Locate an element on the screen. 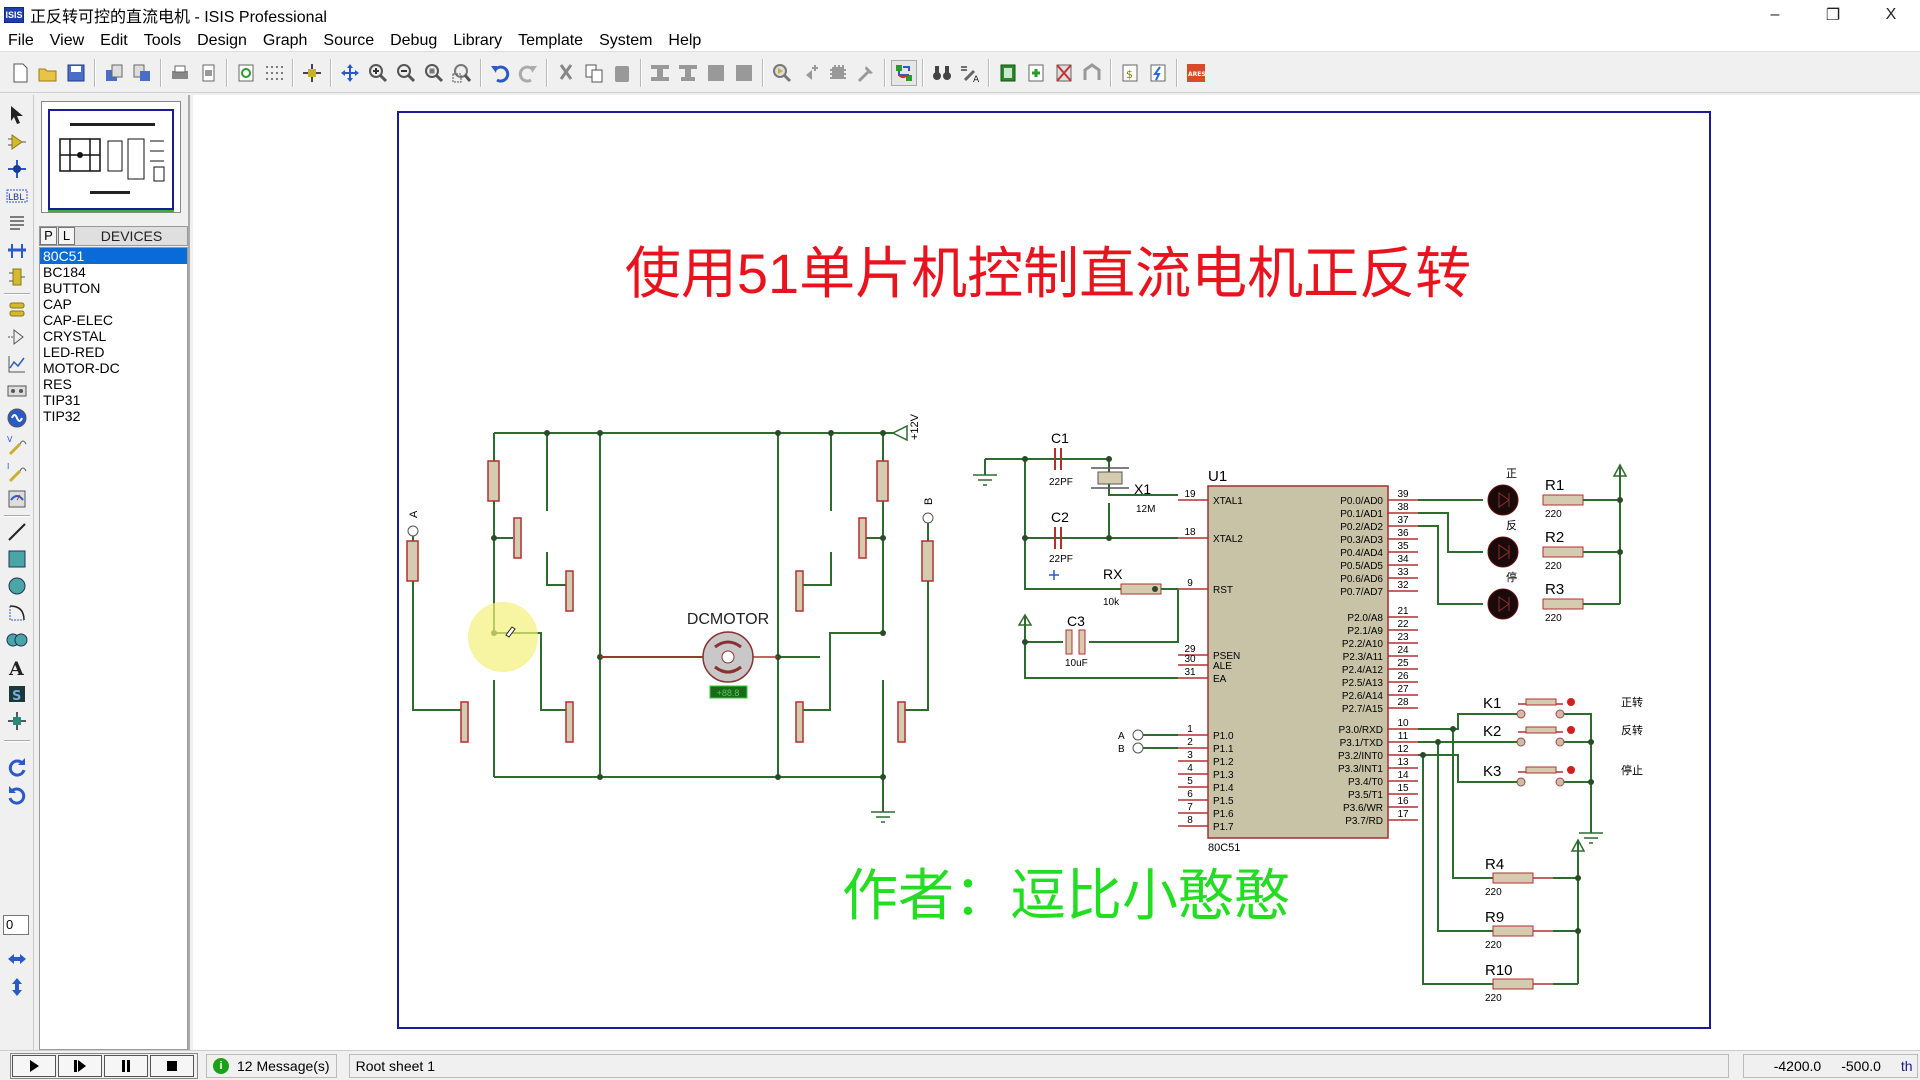 This screenshot has width=1920, height=1080. print-area-button is located at coordinates (208, 73).